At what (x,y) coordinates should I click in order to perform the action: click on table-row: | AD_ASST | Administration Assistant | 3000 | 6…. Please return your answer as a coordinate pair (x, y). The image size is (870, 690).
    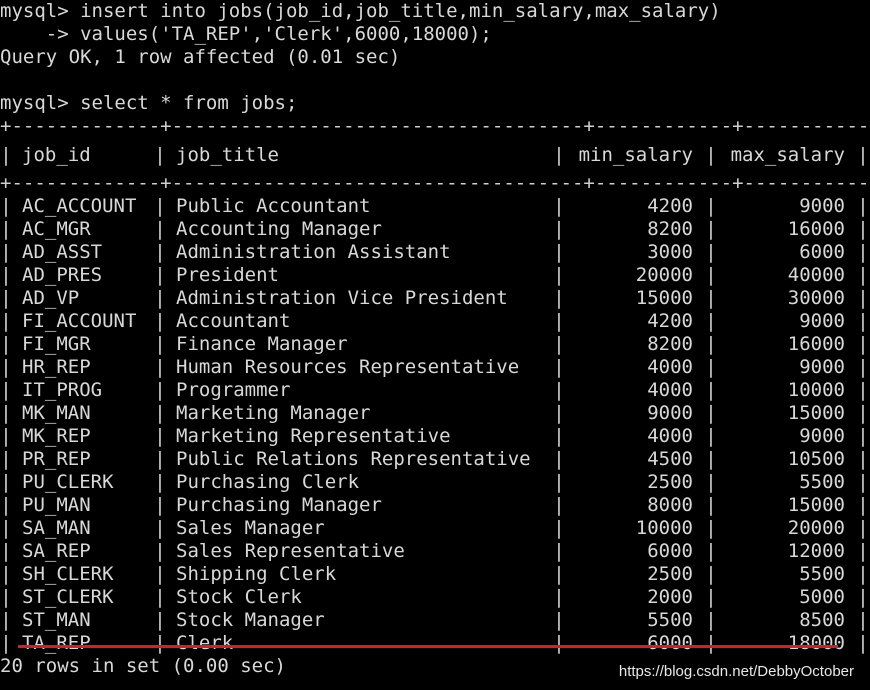
    Looking at the image, I should click on (435, 252).